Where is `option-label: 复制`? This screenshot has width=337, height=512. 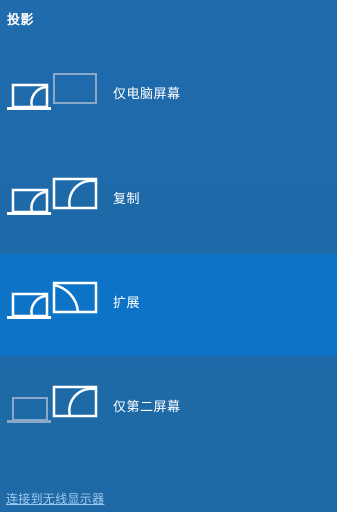
option-label: 复制 is located at coordinates (127, 199).